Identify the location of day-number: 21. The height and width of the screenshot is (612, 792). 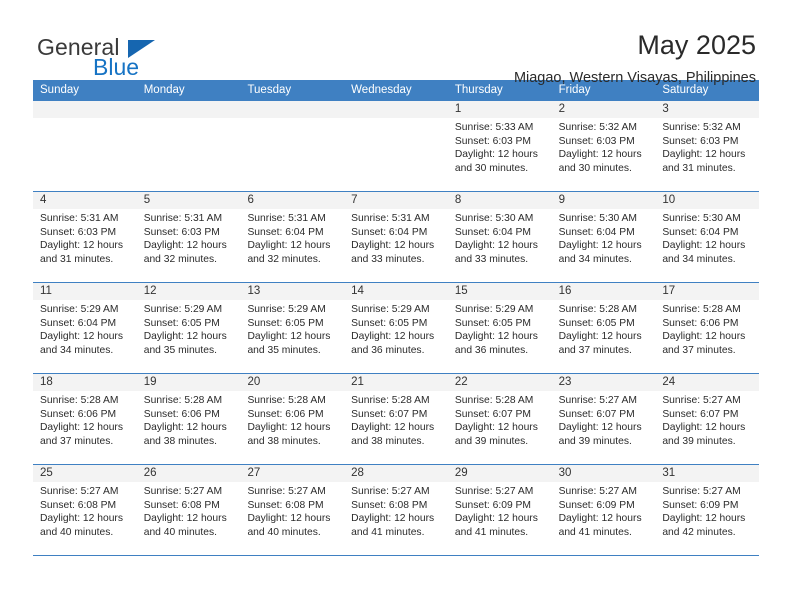
(396, 382).